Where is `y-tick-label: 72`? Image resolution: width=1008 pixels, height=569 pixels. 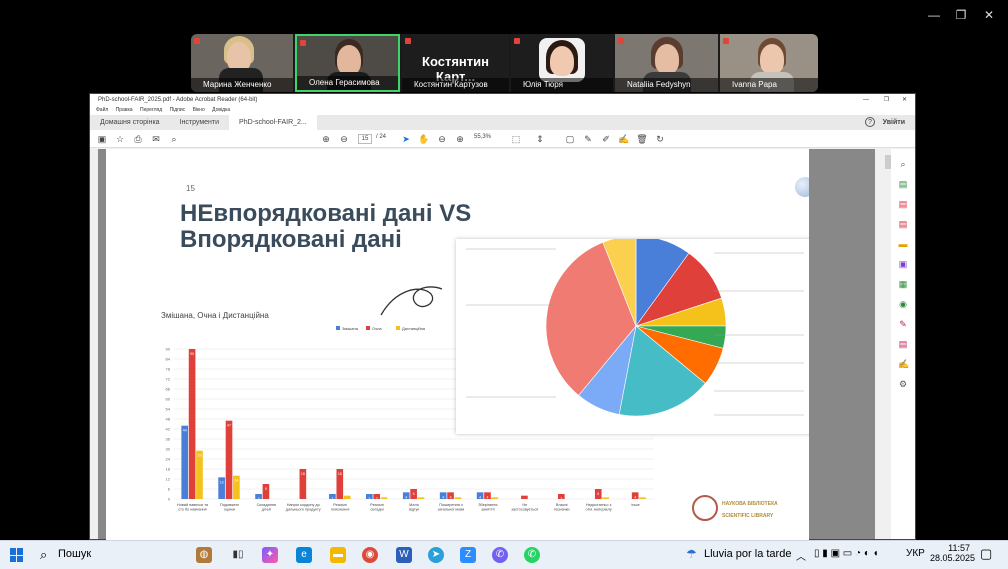
y-tick-label: 72 is located at coordinates (168, 379).